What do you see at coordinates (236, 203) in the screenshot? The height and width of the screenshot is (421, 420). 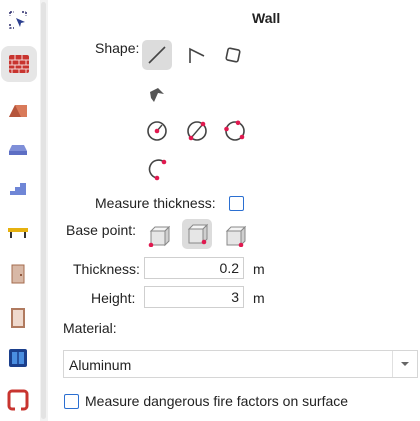 I see `measure-thickness-checkbox` at bounding box center [236, 203].